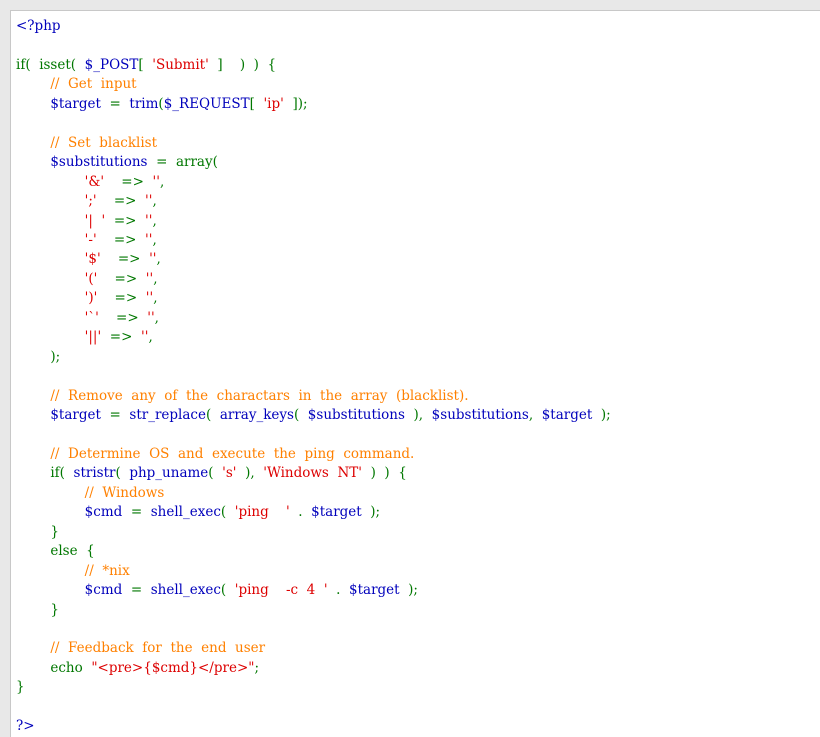 This screenshot has height=737, width=820. Describe the element at coordinates (55, 551) in the screenshot. I see `code-token: else {` at that location.